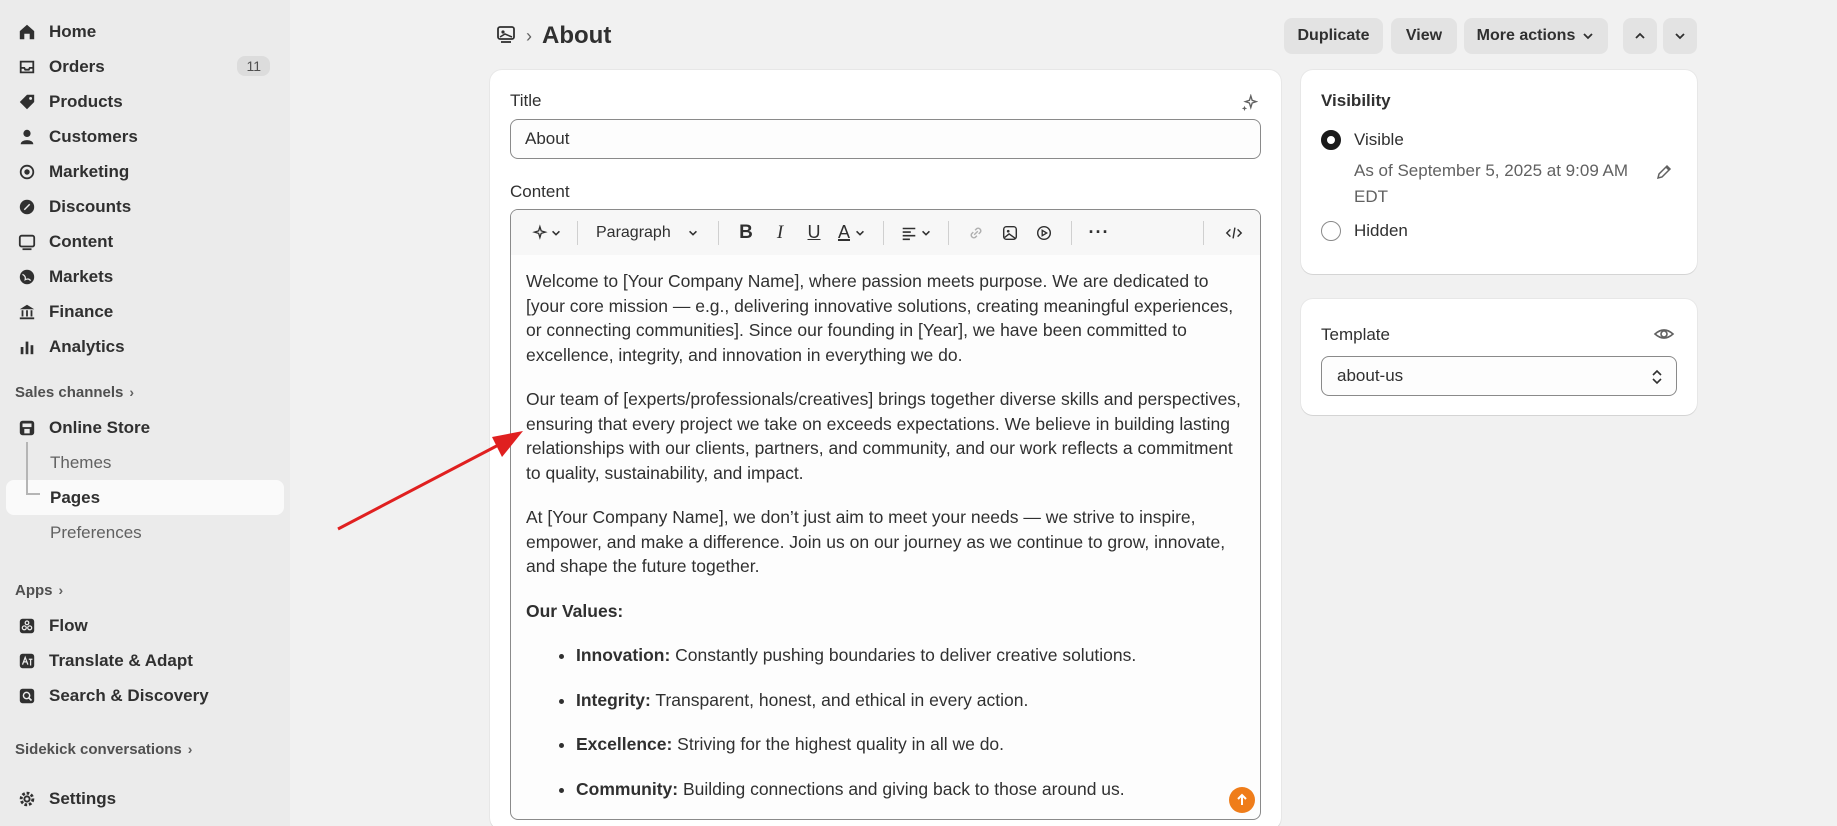  I want to click on sidebar-item-label: Orders, so click(77, 66).